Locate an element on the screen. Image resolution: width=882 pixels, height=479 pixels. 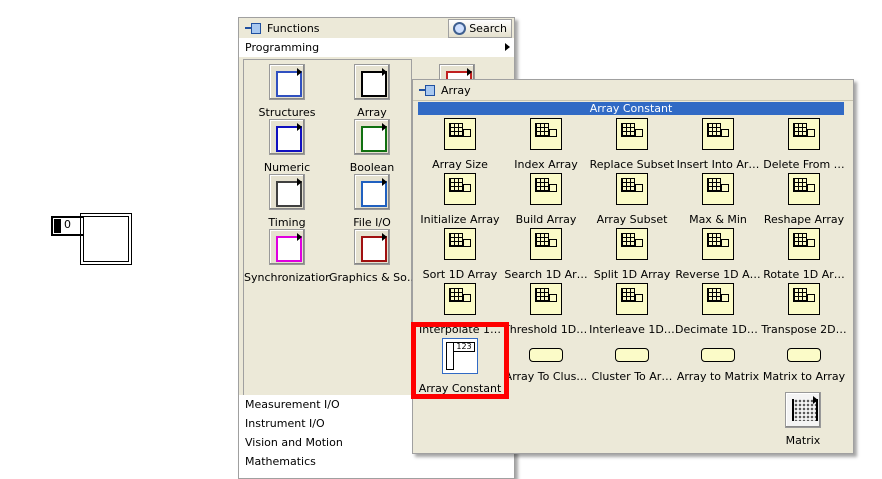
search-label: Search is located at coordinates (488, 28).